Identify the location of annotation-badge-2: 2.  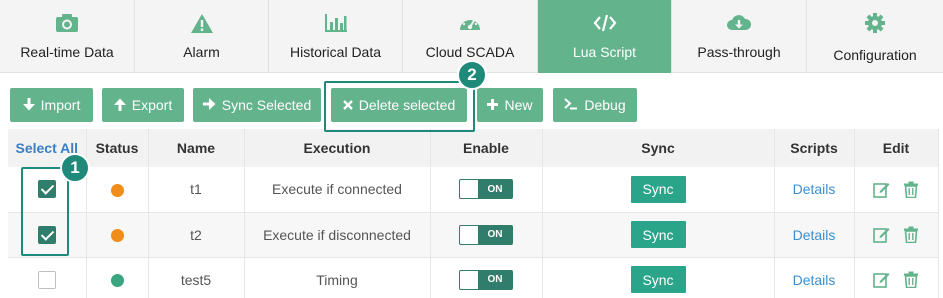
(472, 75).